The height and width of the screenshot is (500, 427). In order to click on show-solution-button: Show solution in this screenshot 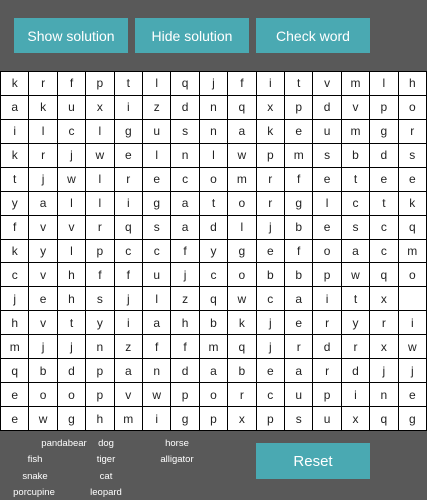, I will do `click(71, 35)`.